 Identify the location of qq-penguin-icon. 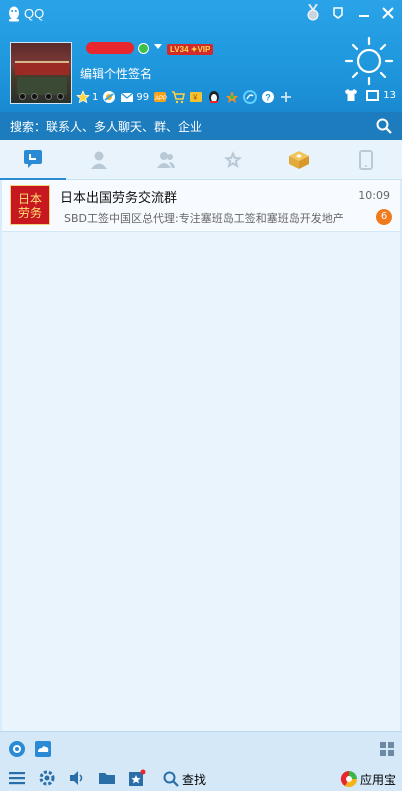
(14, 14).